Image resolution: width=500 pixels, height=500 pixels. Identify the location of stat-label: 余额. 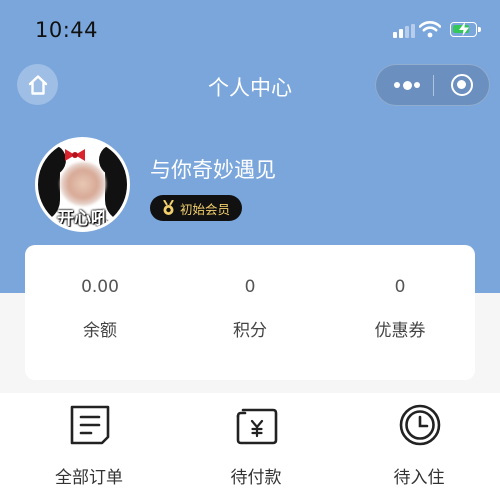
(100, 331).